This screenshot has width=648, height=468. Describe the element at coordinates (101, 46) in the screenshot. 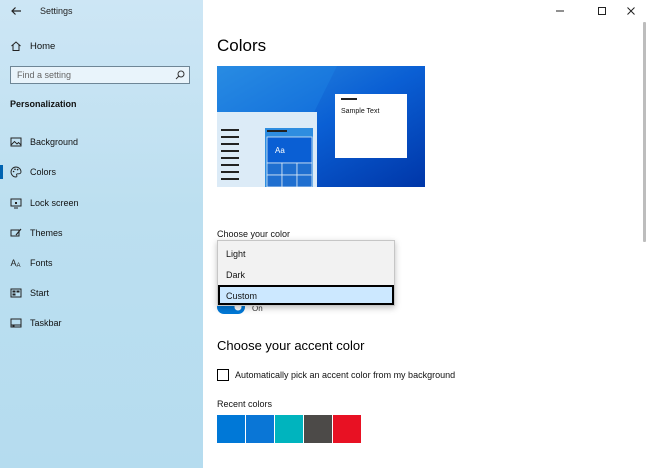

I see `sidebar-item-home: Home` at that location.